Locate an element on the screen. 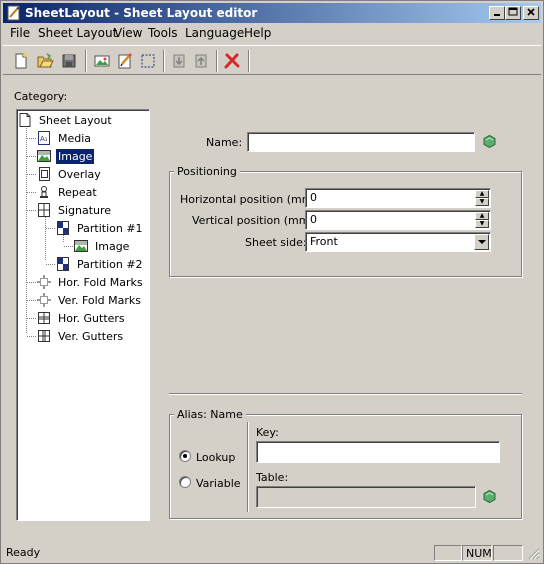 This screenshot has width=544, height=564. tree-item-media: A₁ Media is located at coordinates (65, 138).